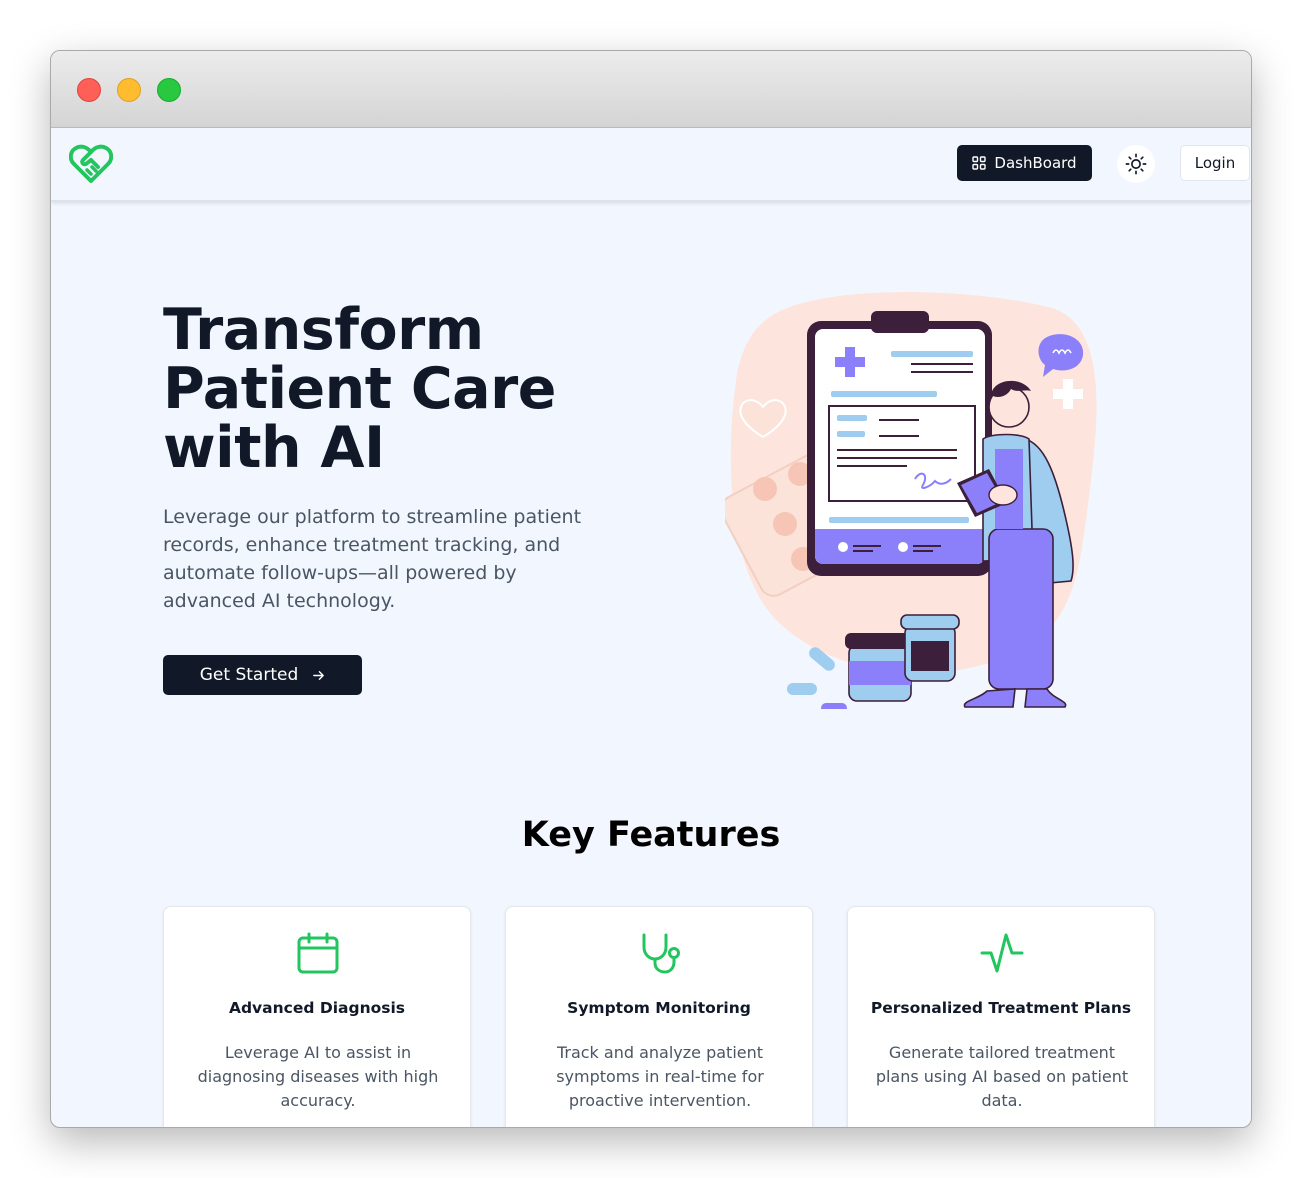 The image size is (1302, 1178). Describe the element at coordinates (169, 90) in the screenshot. I see `maximize-window-button` at that location.